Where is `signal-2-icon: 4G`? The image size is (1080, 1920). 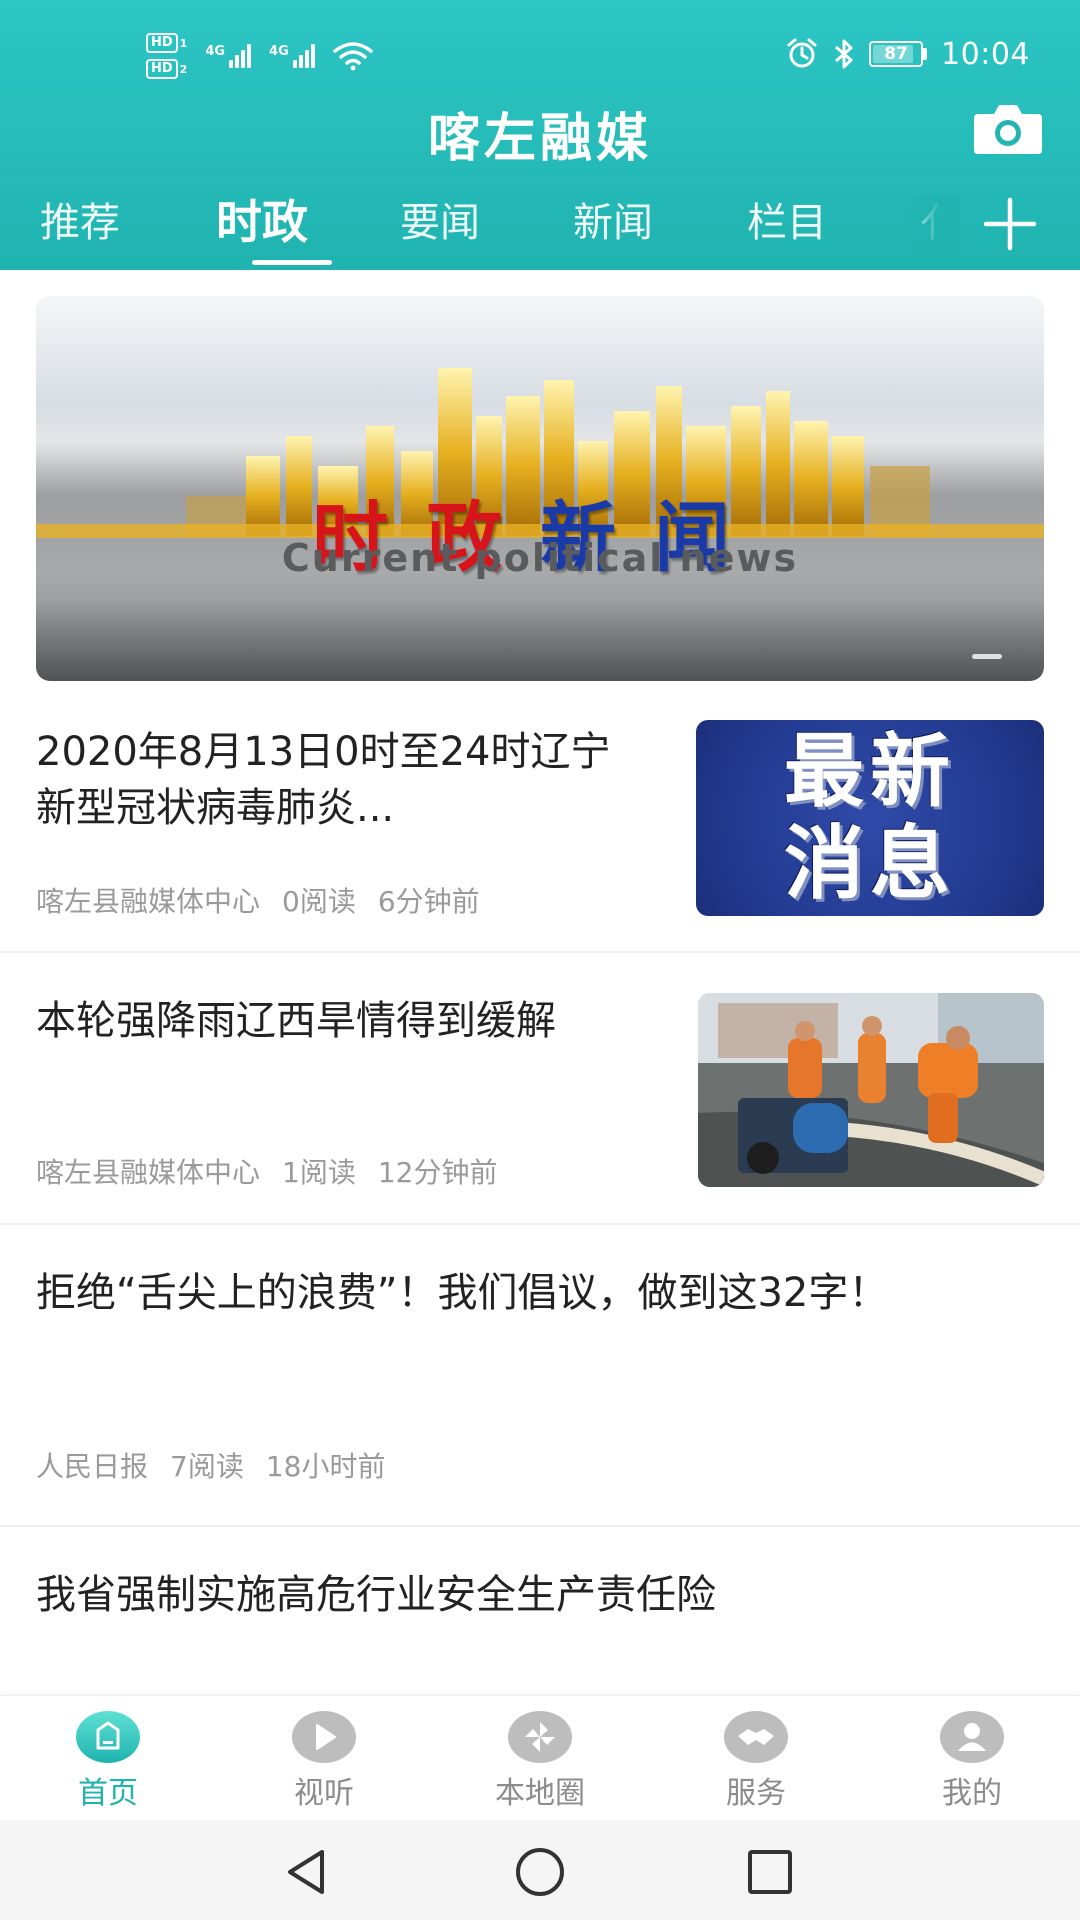
signal-2-icon: 4G is located at coordinates (292, 56).